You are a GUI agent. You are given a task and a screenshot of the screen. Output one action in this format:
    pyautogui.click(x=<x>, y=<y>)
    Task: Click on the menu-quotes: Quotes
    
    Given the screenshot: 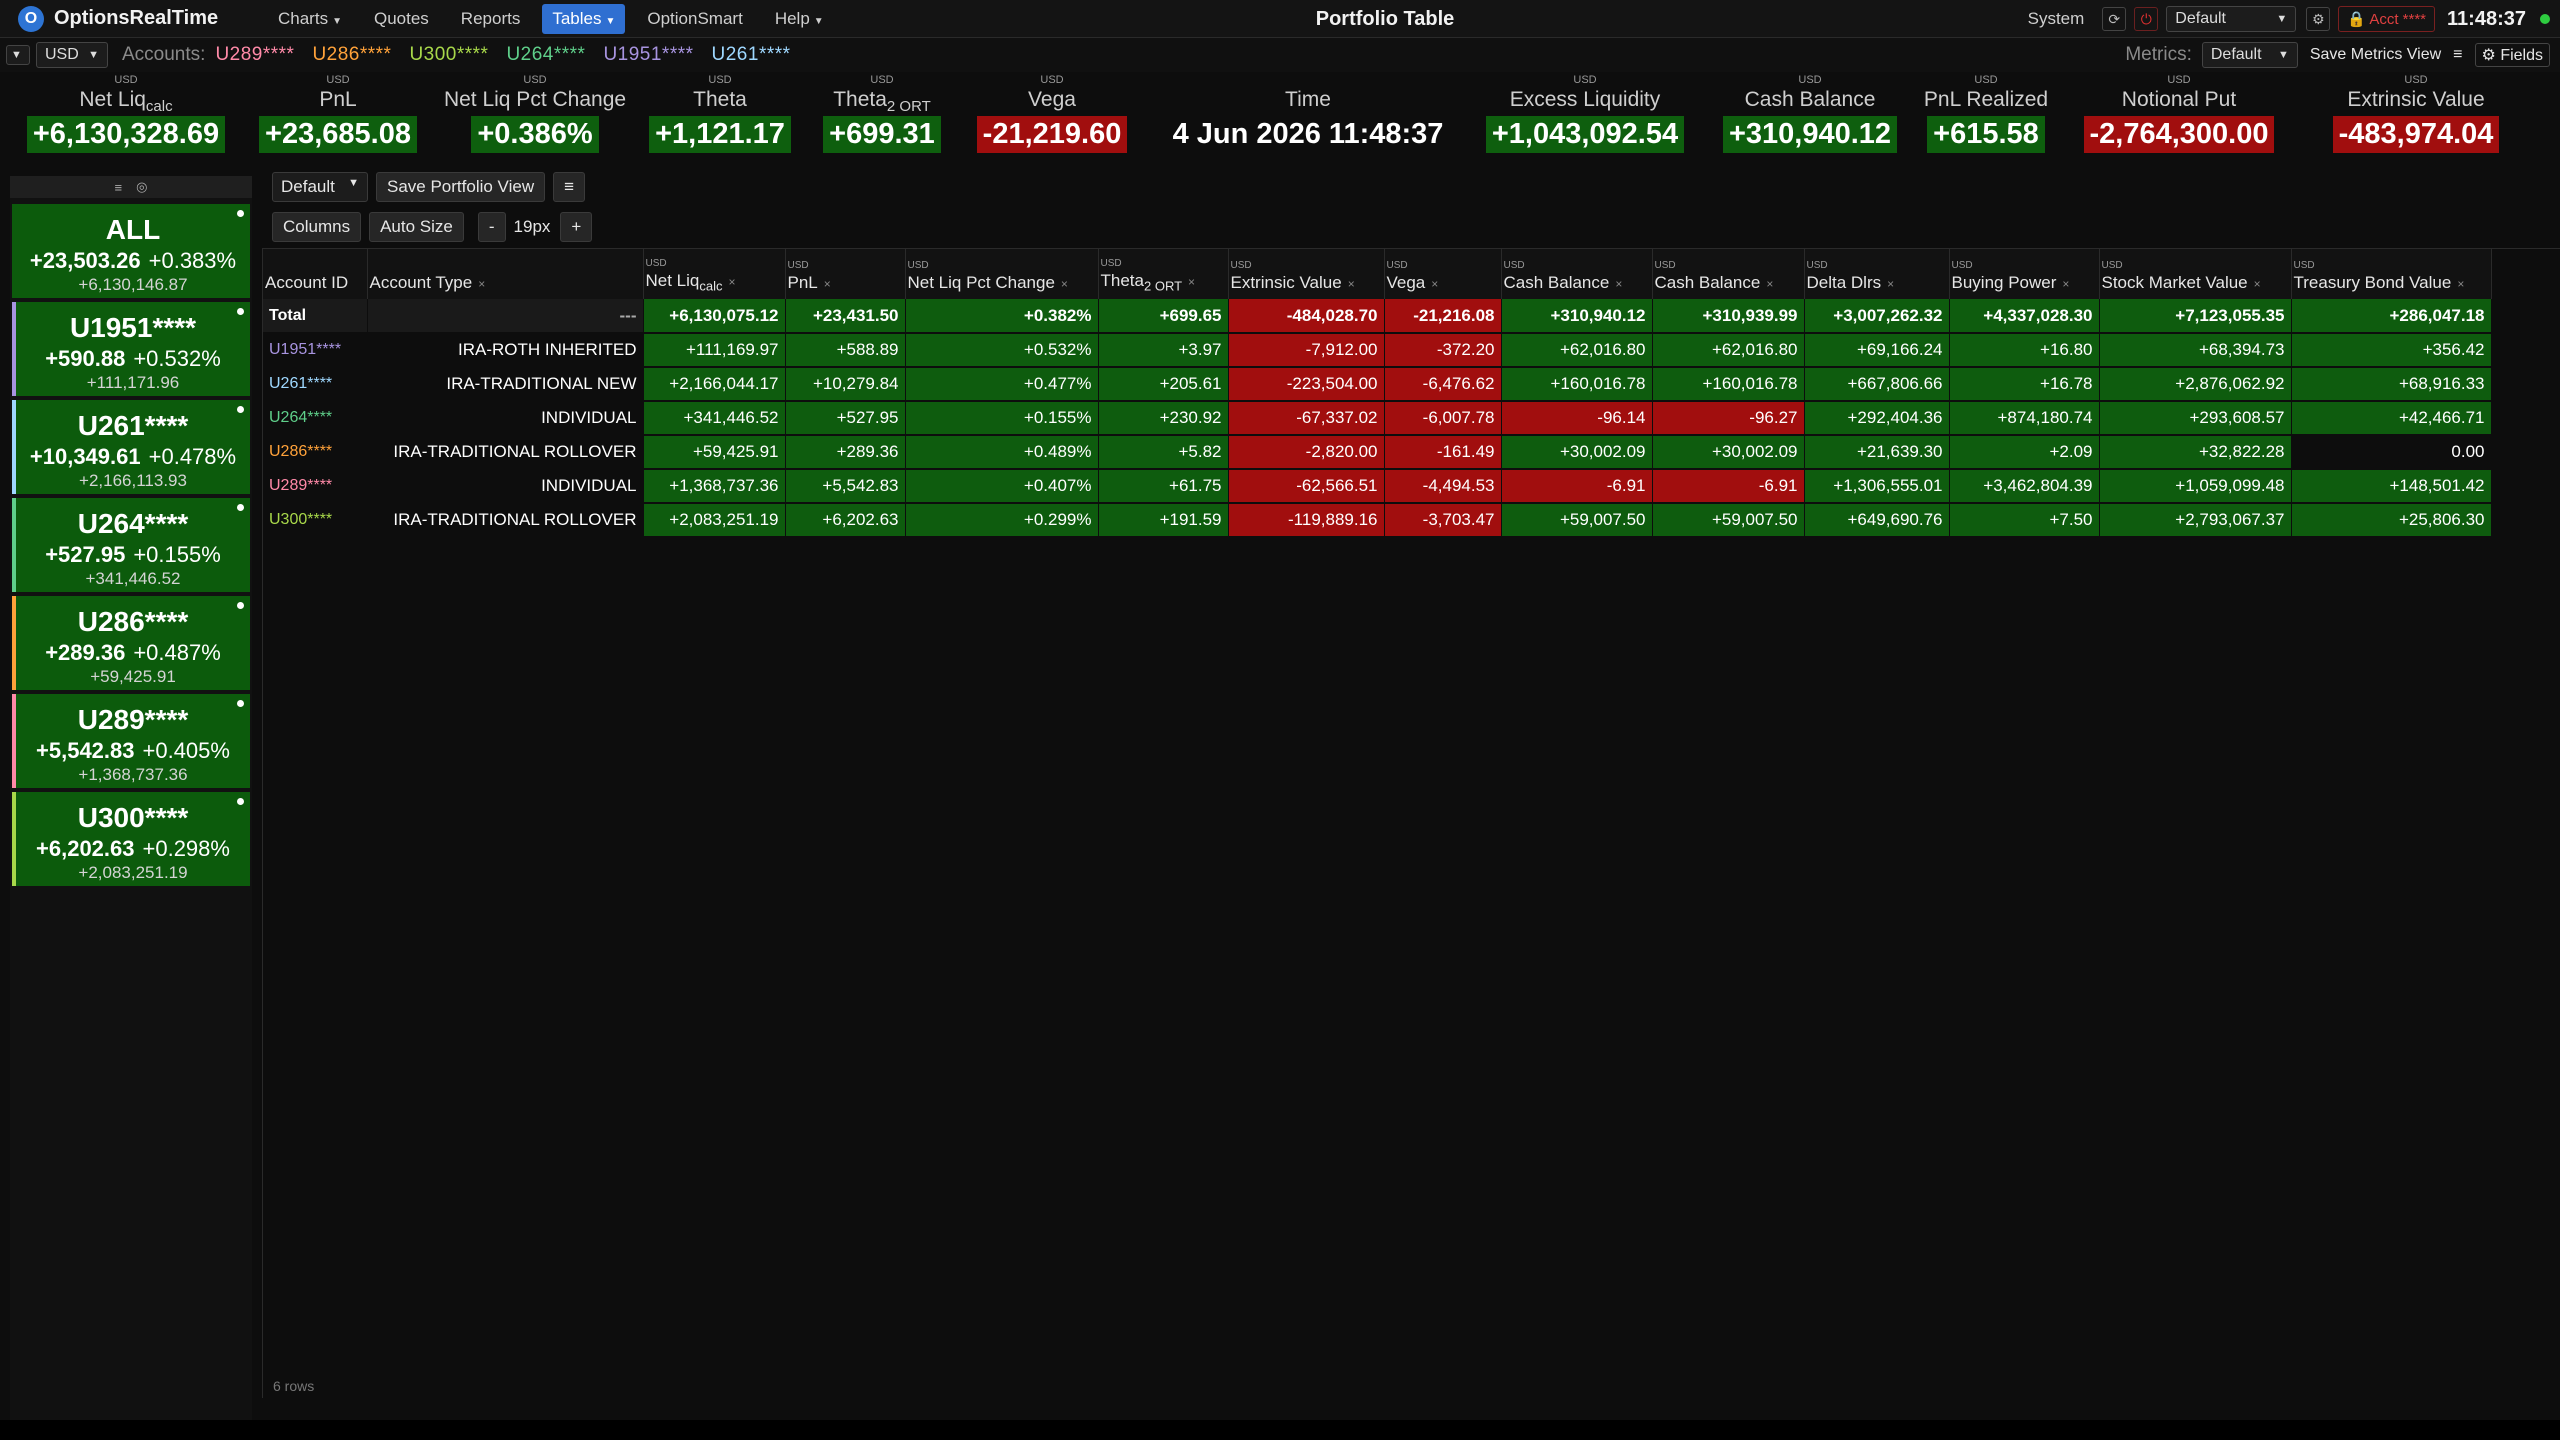 What is the action you would take?
    pyautogui.click(x=401, y=19)
    